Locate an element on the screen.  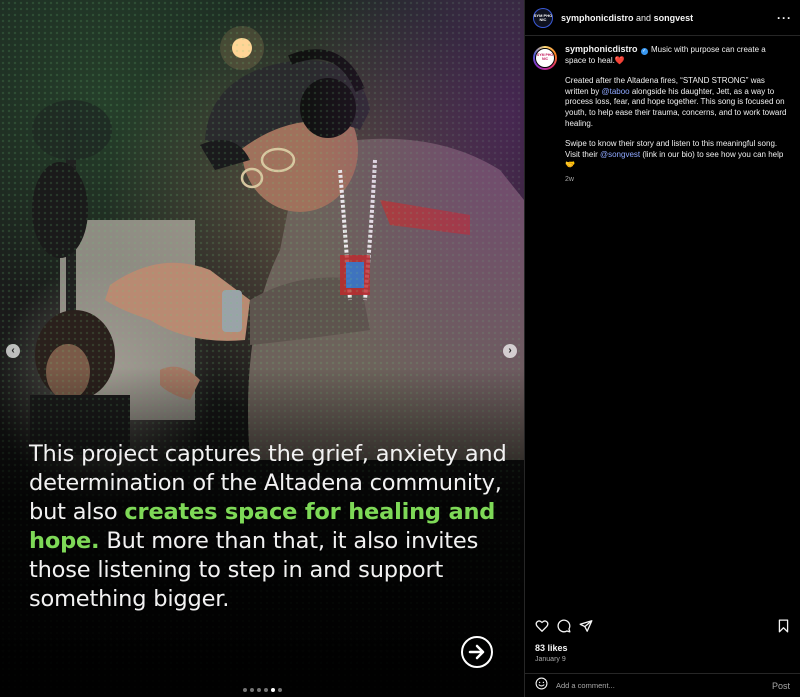
emoji-button is located at coordinates (541, 686).